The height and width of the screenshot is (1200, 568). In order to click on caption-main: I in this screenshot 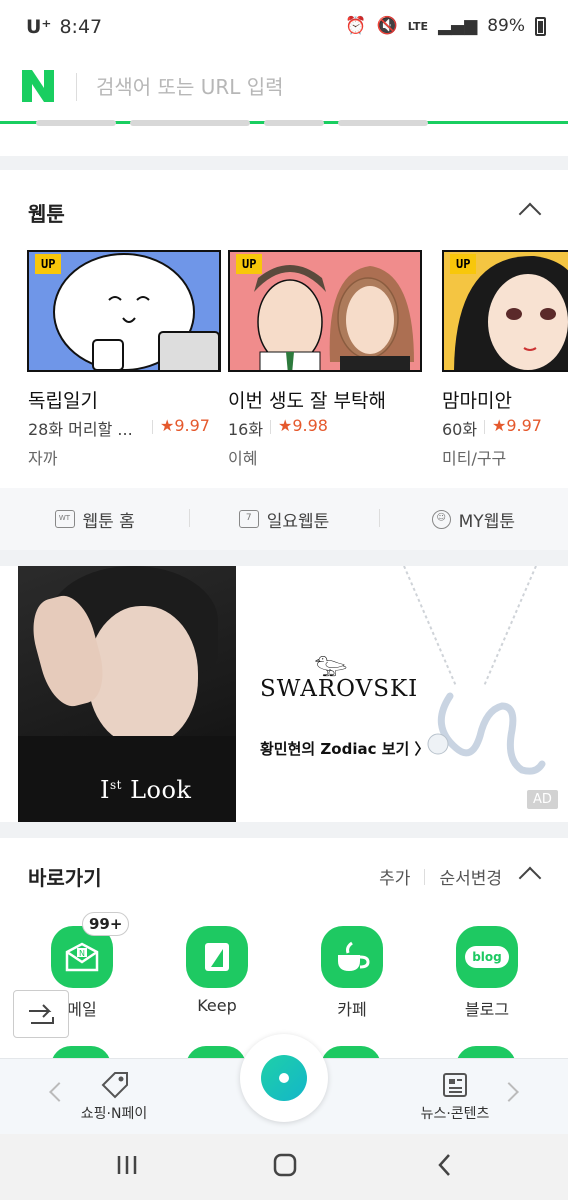, I will do `click(105, 790)`.